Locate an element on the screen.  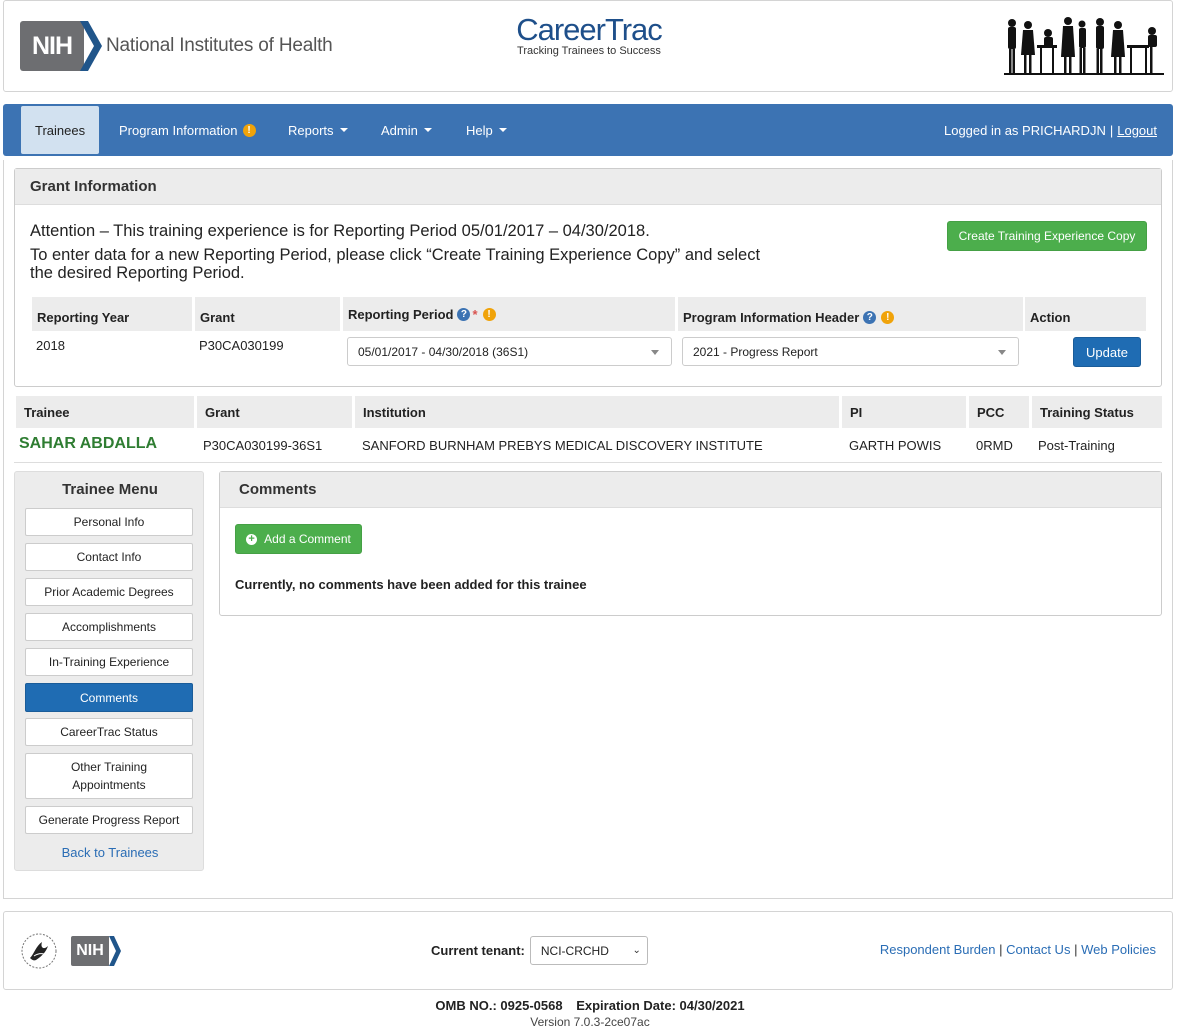
selected-value: 05/01/2017 - 04/30/2018 (36S1) is located at coordinates (443, 351).